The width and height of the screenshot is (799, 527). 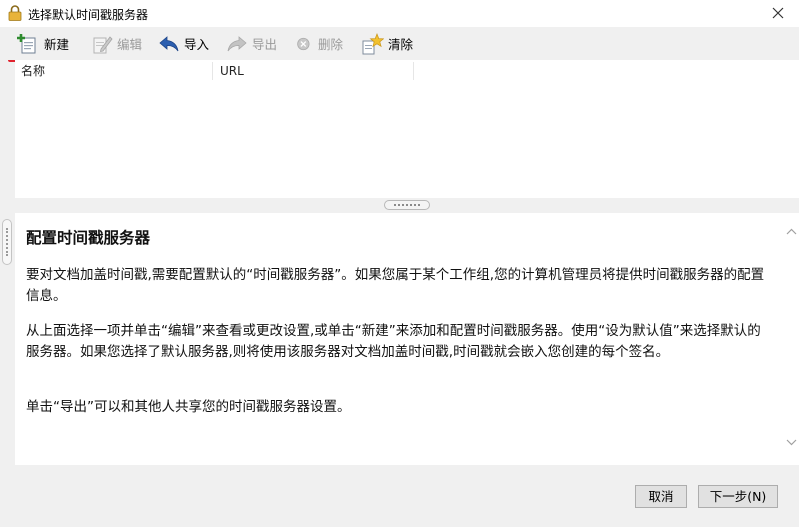 What do you see at coordinates (373, 43) in the screenshot?
I see `clear-star-icon` at bounding box center [373, 43].